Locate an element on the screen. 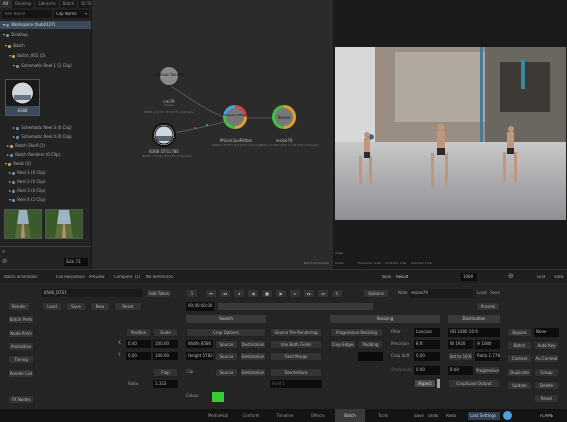 The height and width of the screenshot is (422, 567). prev-frame-icon: ◂ is located at coordinates (239, 293).